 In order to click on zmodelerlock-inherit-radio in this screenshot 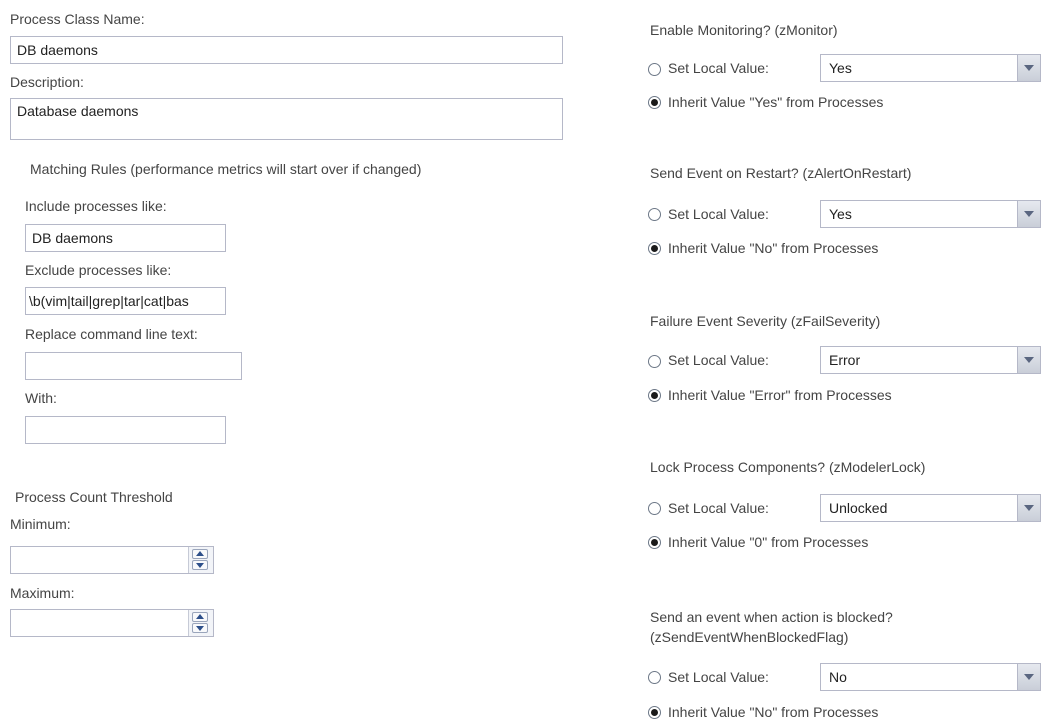, I will do `click(654, 542)`.